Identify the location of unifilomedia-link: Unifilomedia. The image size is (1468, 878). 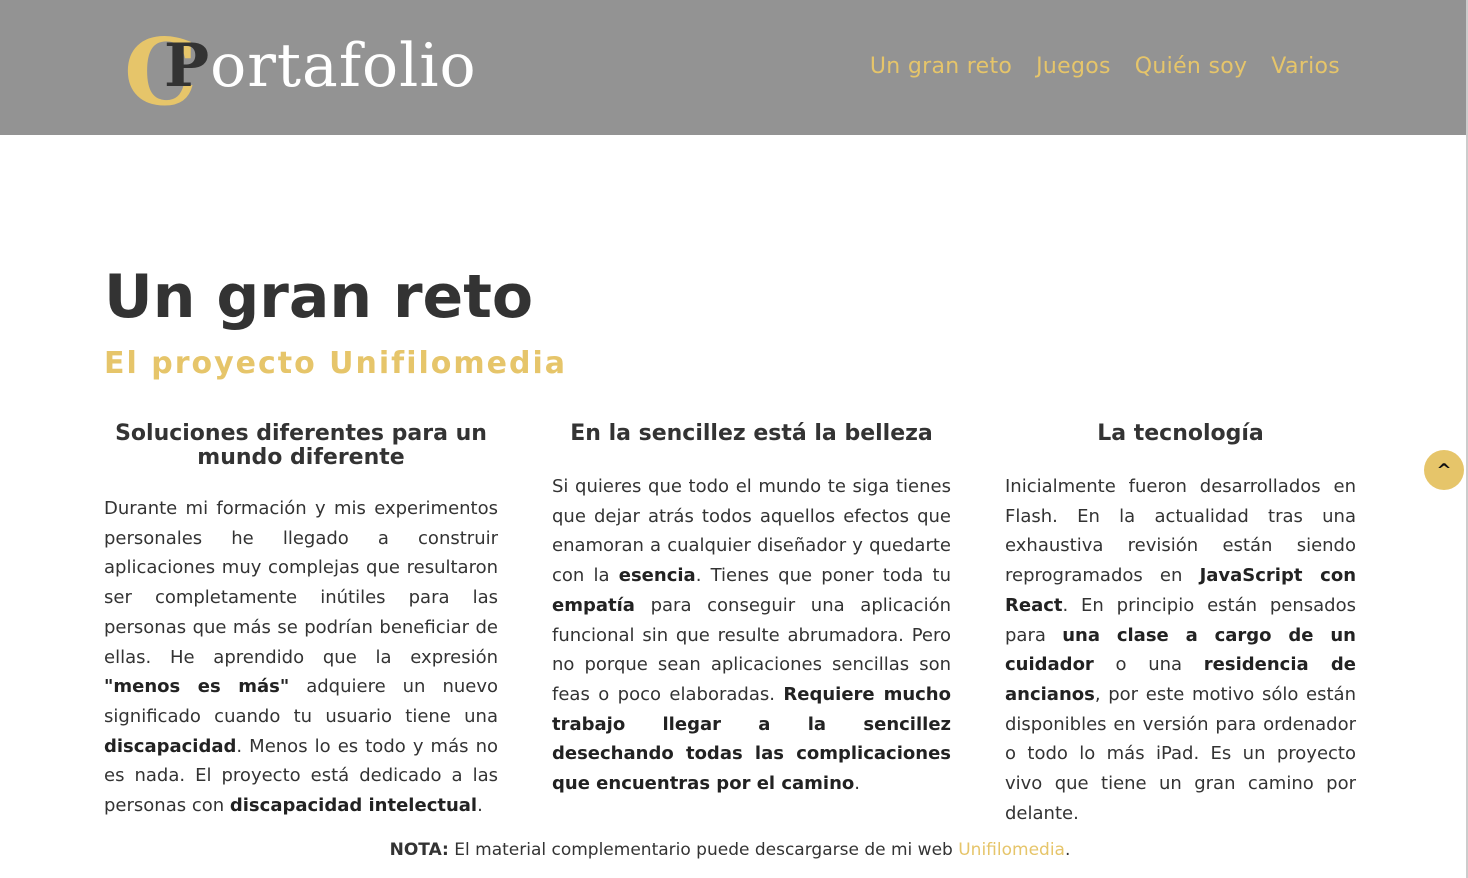
(1011, 850).